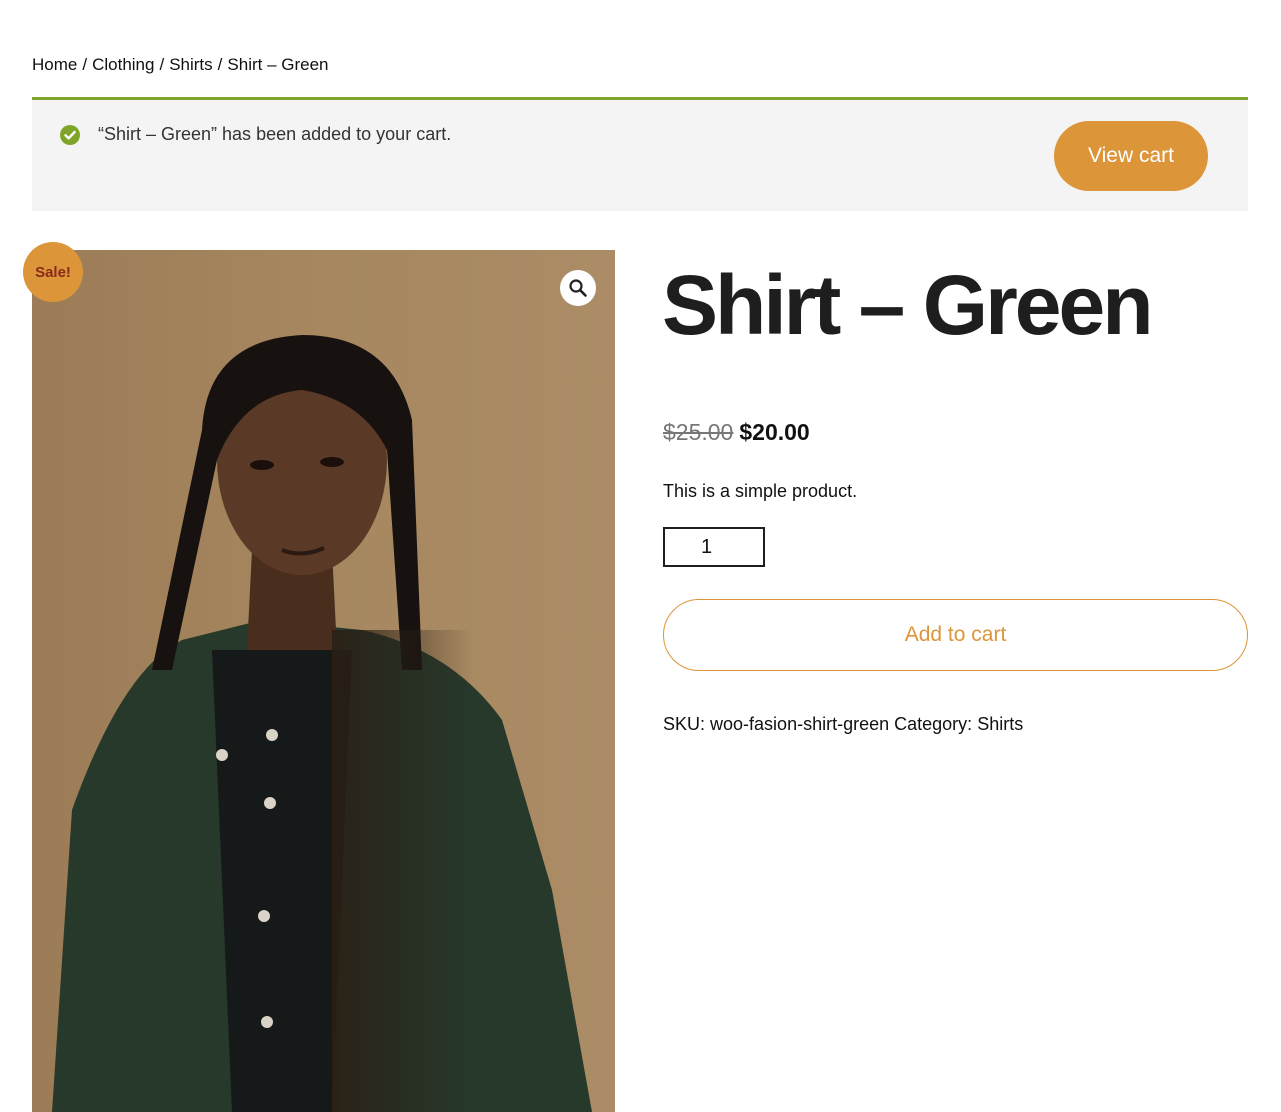 This screenshot has width=1281, height=1112. I want to click on sale-badge: Sale!, so click(53, 272).